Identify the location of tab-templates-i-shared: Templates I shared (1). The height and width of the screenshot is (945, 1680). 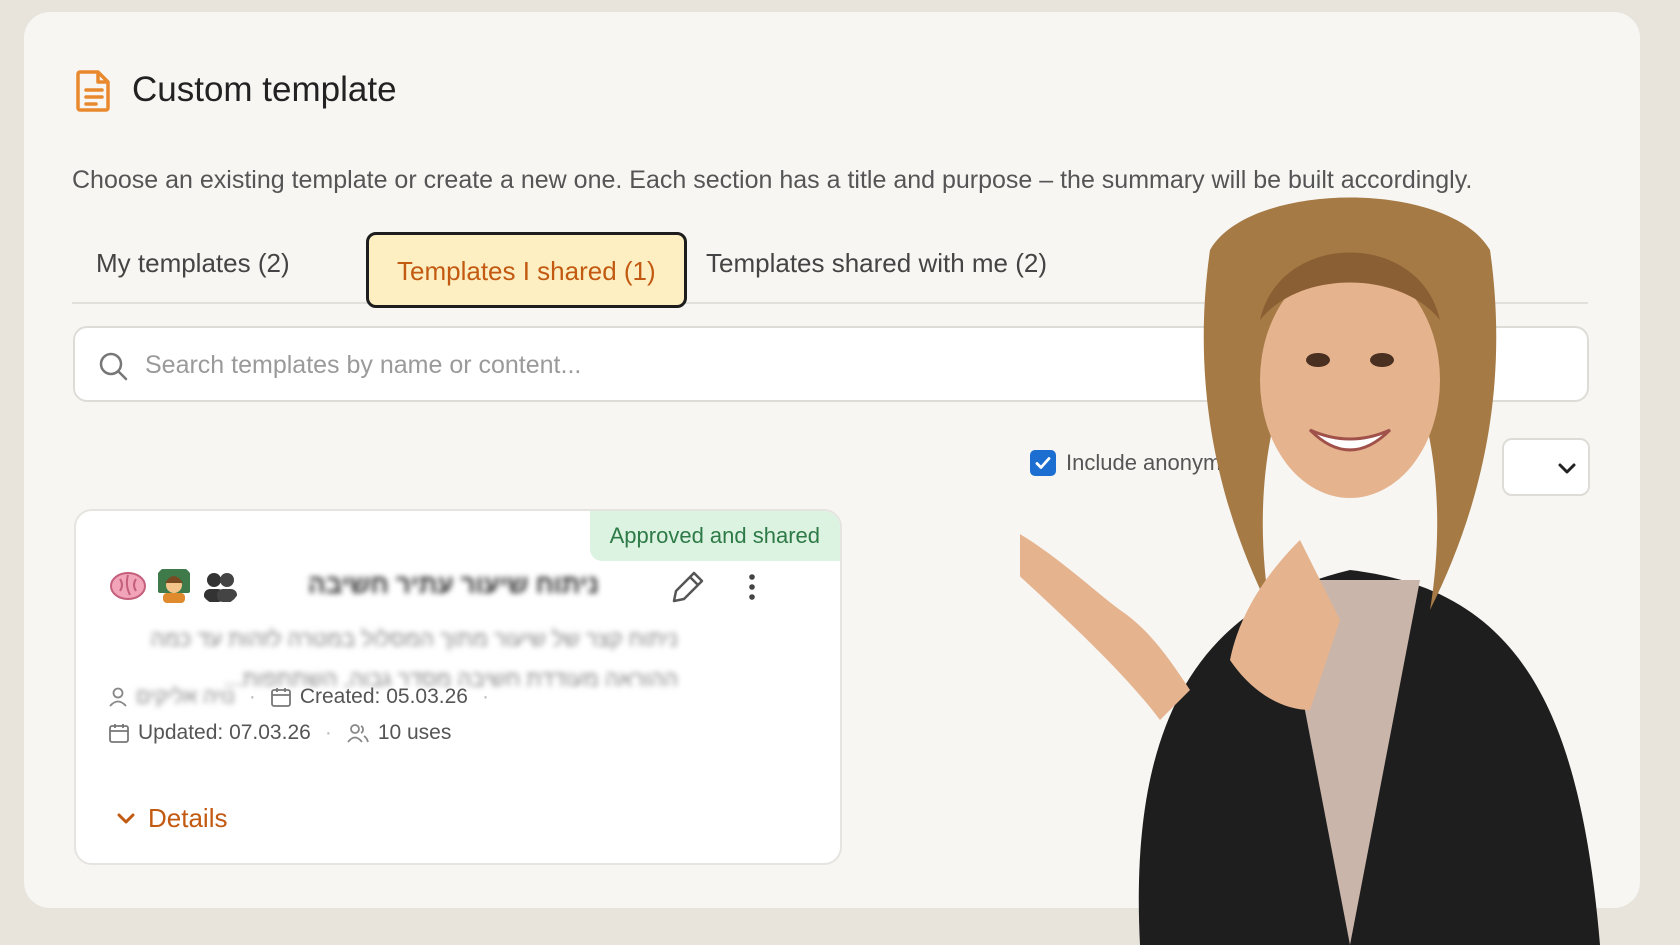
(526, 270).